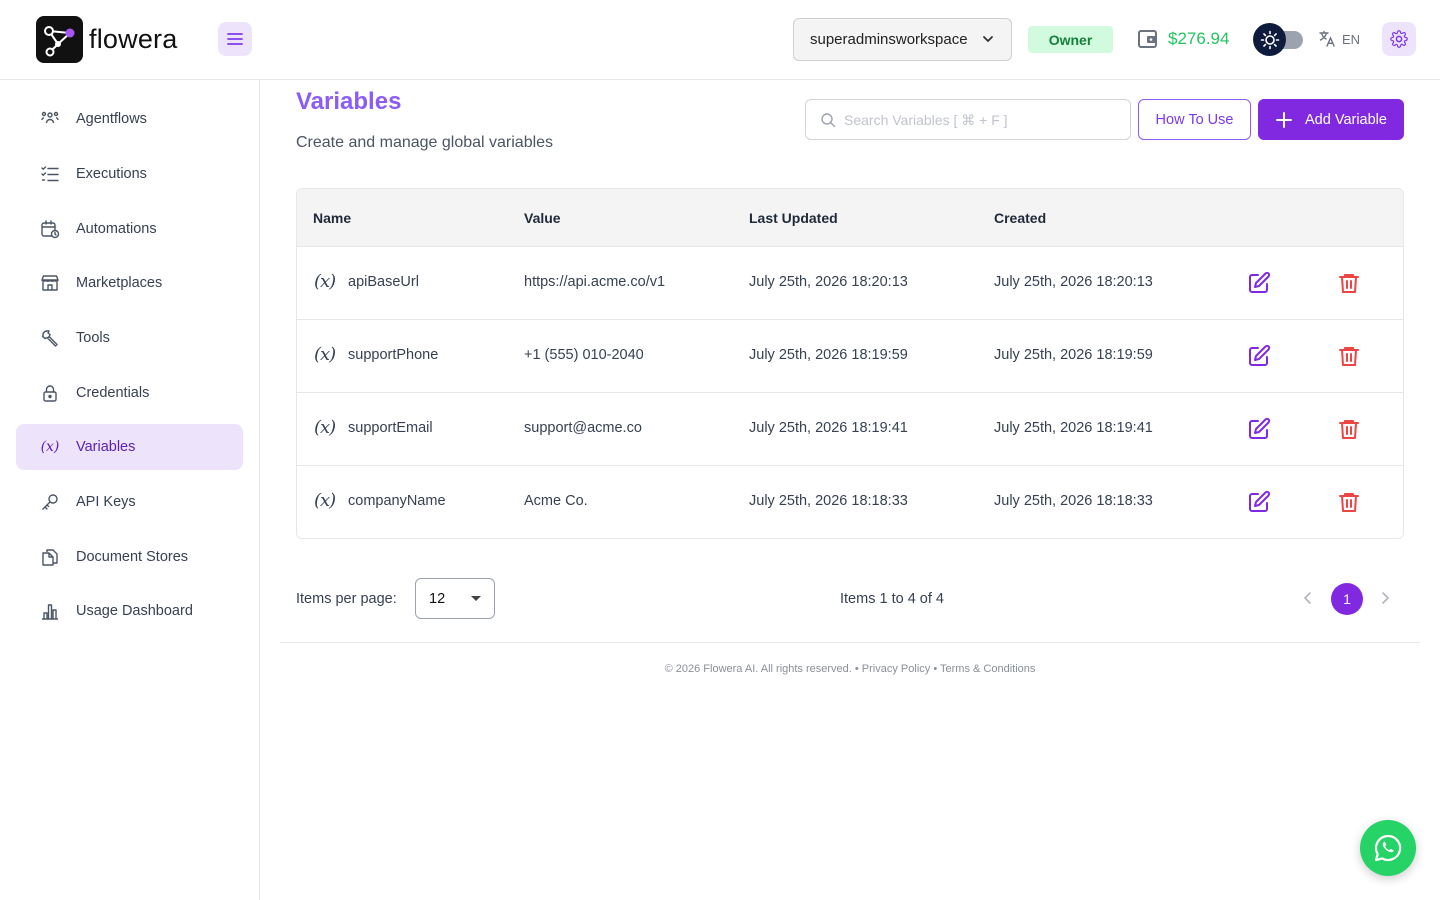 This screenshot has height=900, width=1440. What do you see at coordinates (383, 282) in the screenshot?
I see `variable-name: apiBaseUrl` at bounding box center [383, 282].